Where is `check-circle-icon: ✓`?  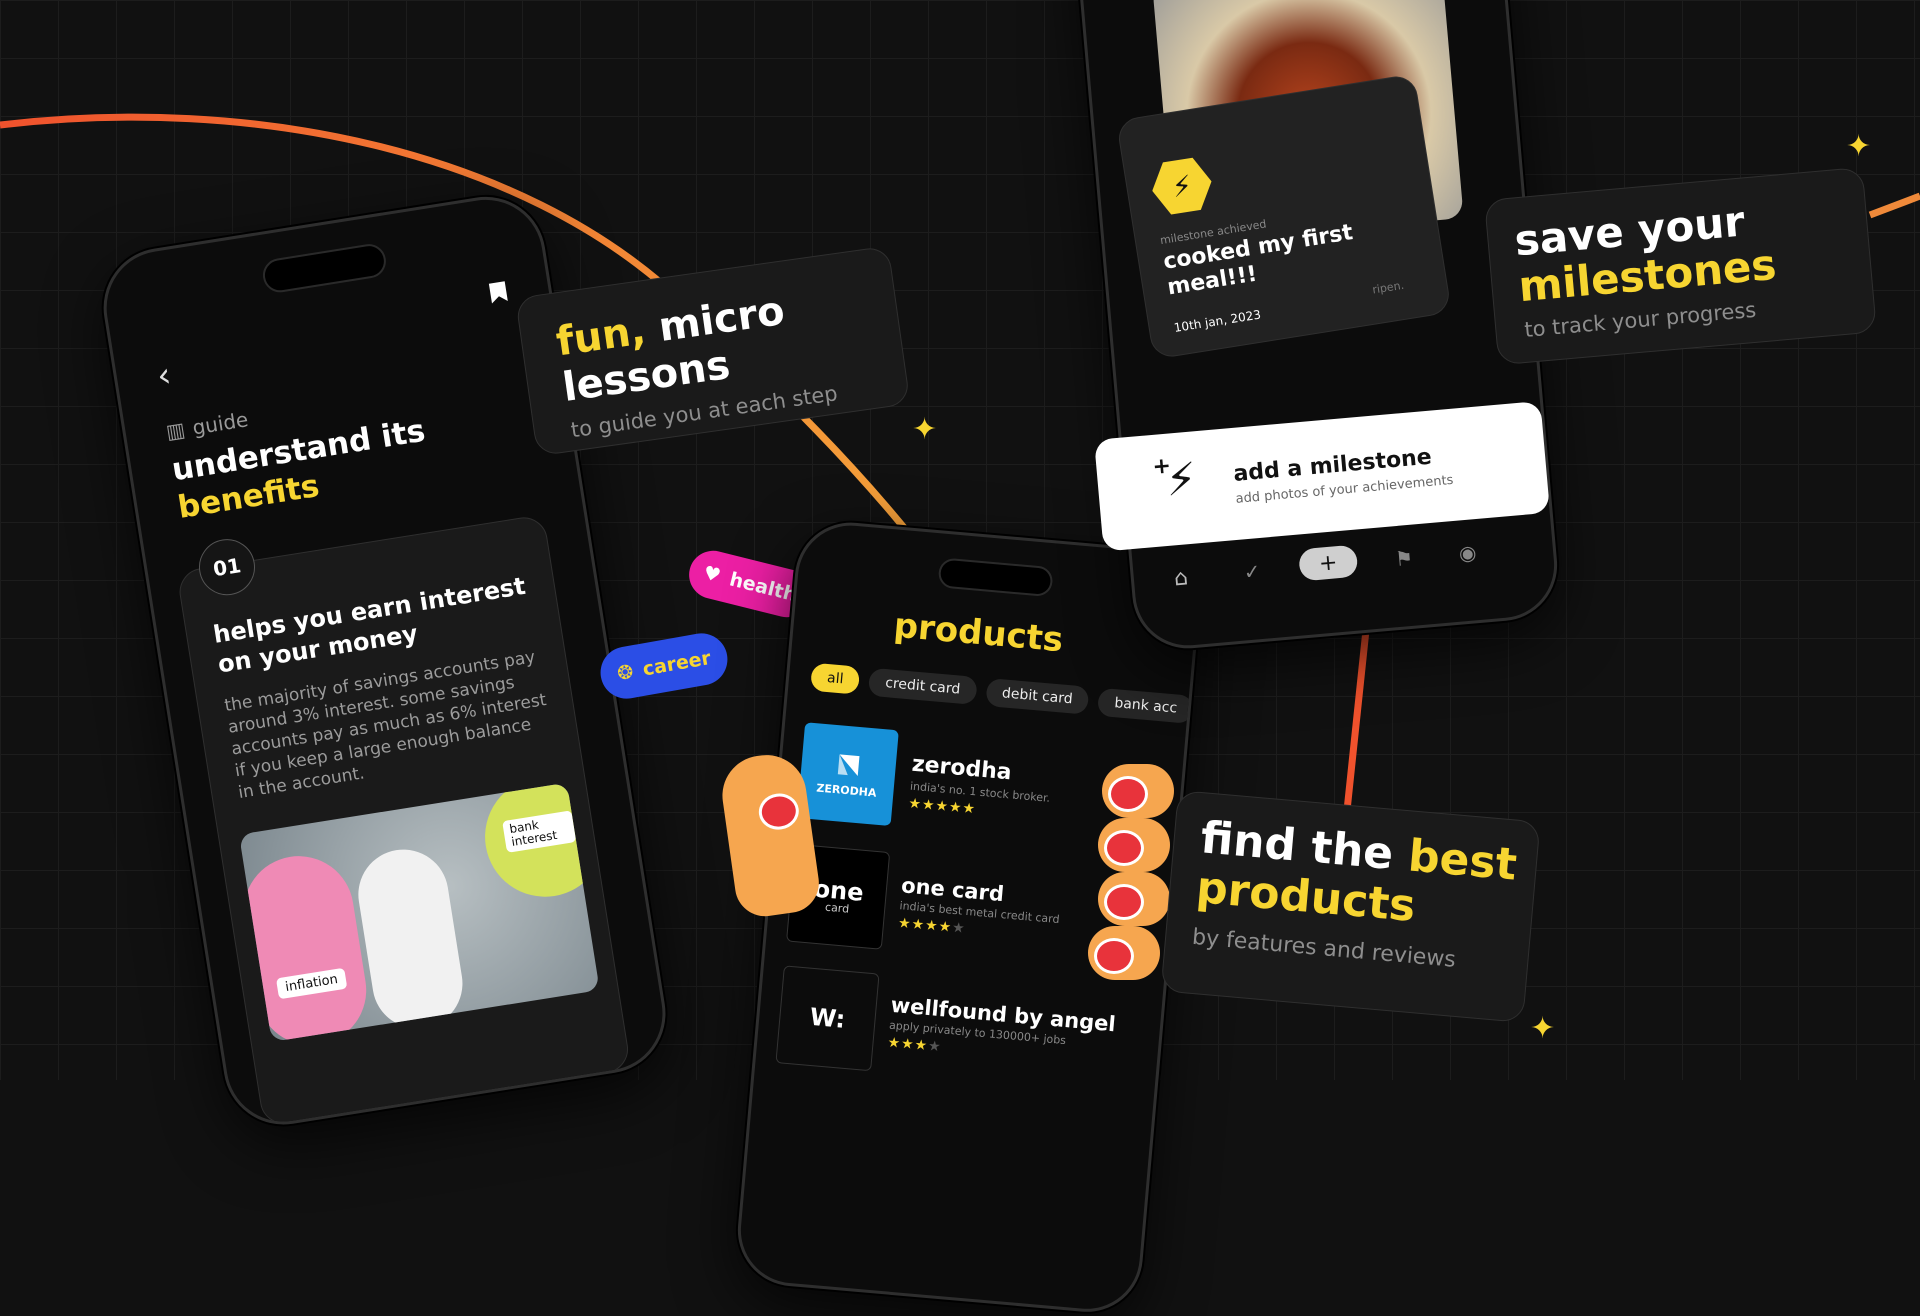
check-circle-icon: ✓ is located at coordinates (1252, 571).